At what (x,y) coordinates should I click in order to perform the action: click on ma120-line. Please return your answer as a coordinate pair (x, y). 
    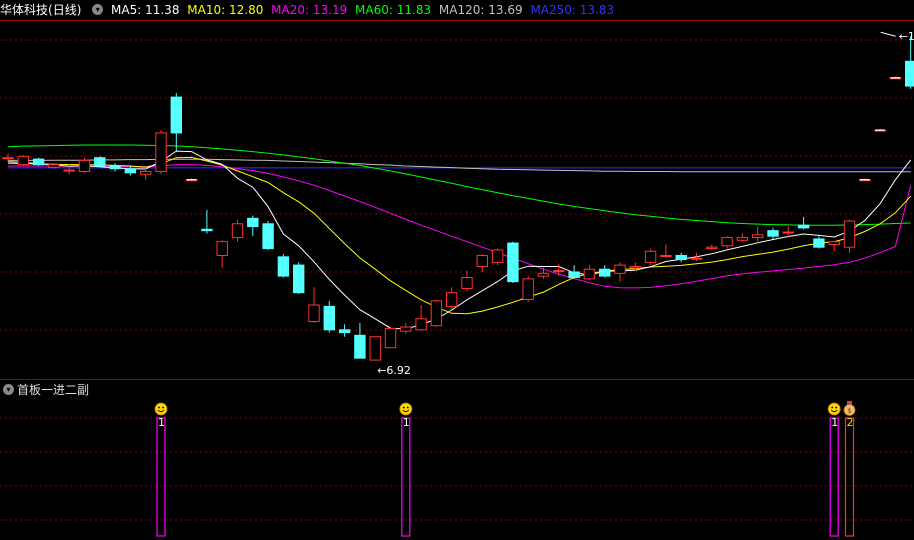
    Looking at the image, I should click on (459, 165).